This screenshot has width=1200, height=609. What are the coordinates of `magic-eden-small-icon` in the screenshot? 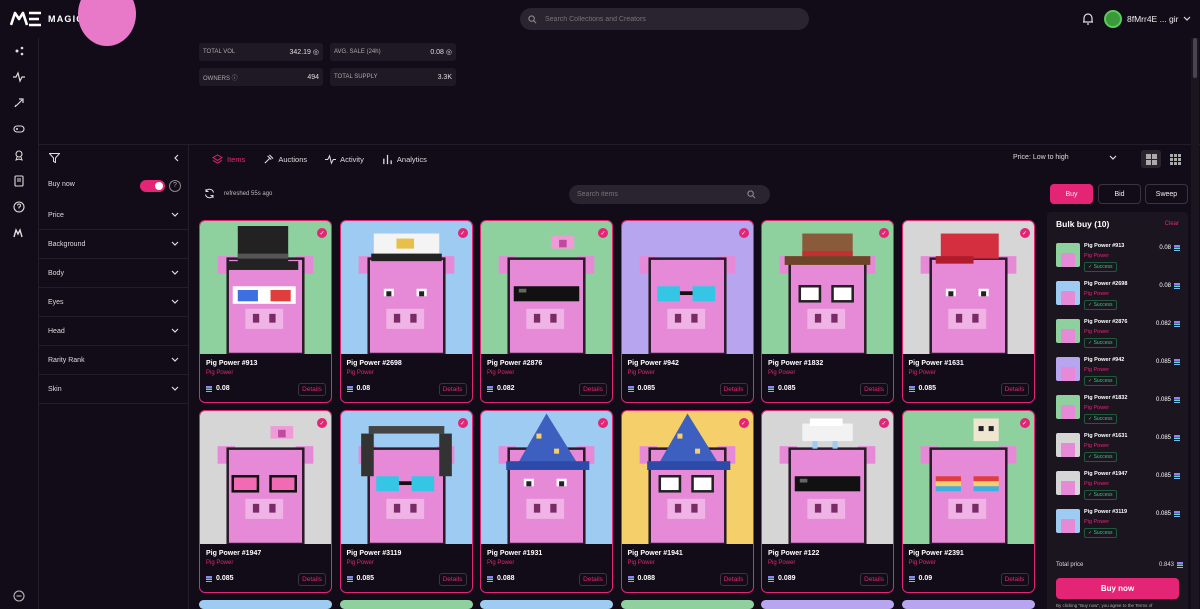 It's located at (19, 233).